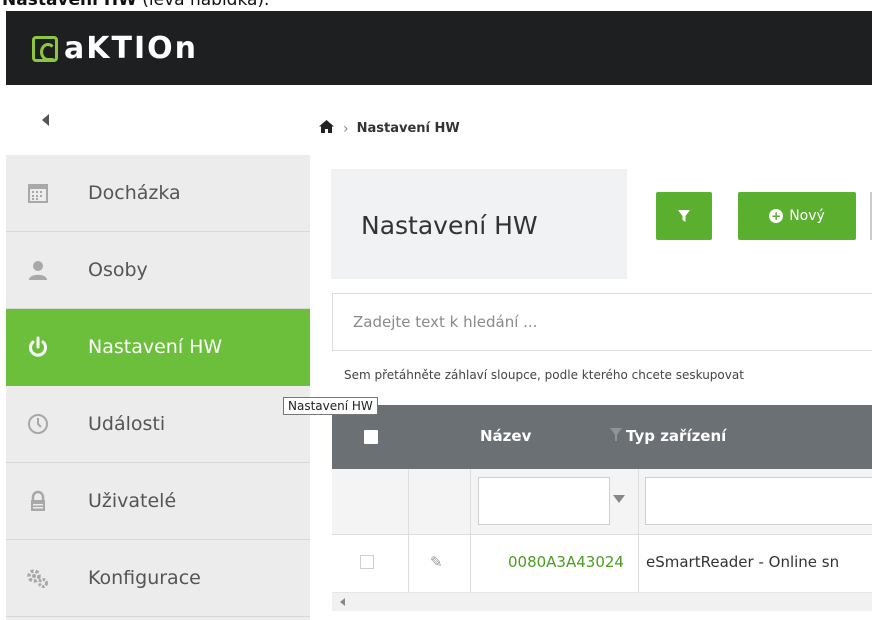  I want to click on page-title-box: Nastavení HW, so click(479, 224).